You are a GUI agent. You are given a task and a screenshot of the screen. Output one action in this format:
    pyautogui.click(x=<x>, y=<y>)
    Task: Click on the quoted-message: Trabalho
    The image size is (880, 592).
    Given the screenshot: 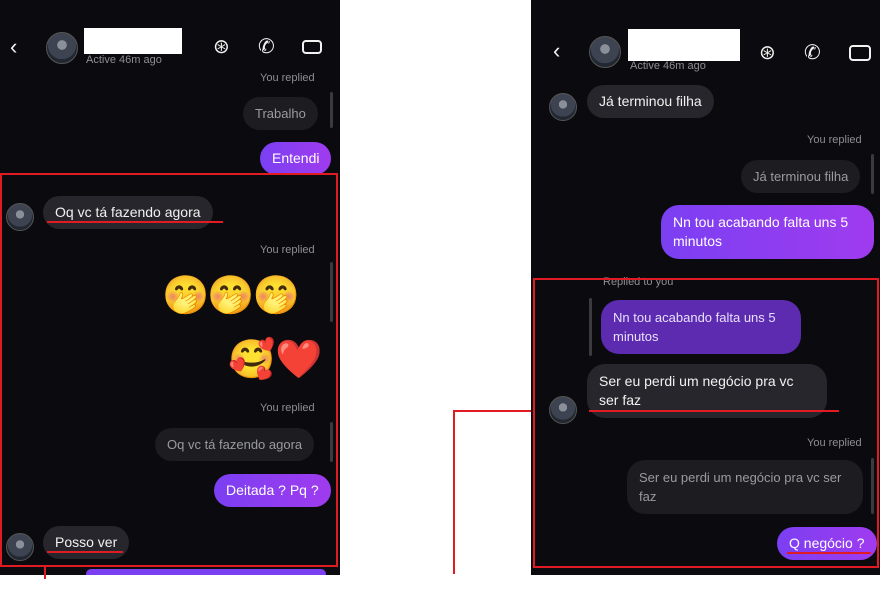 What is the action you would take?
    pyautogui.click(x=280, y=113)
    